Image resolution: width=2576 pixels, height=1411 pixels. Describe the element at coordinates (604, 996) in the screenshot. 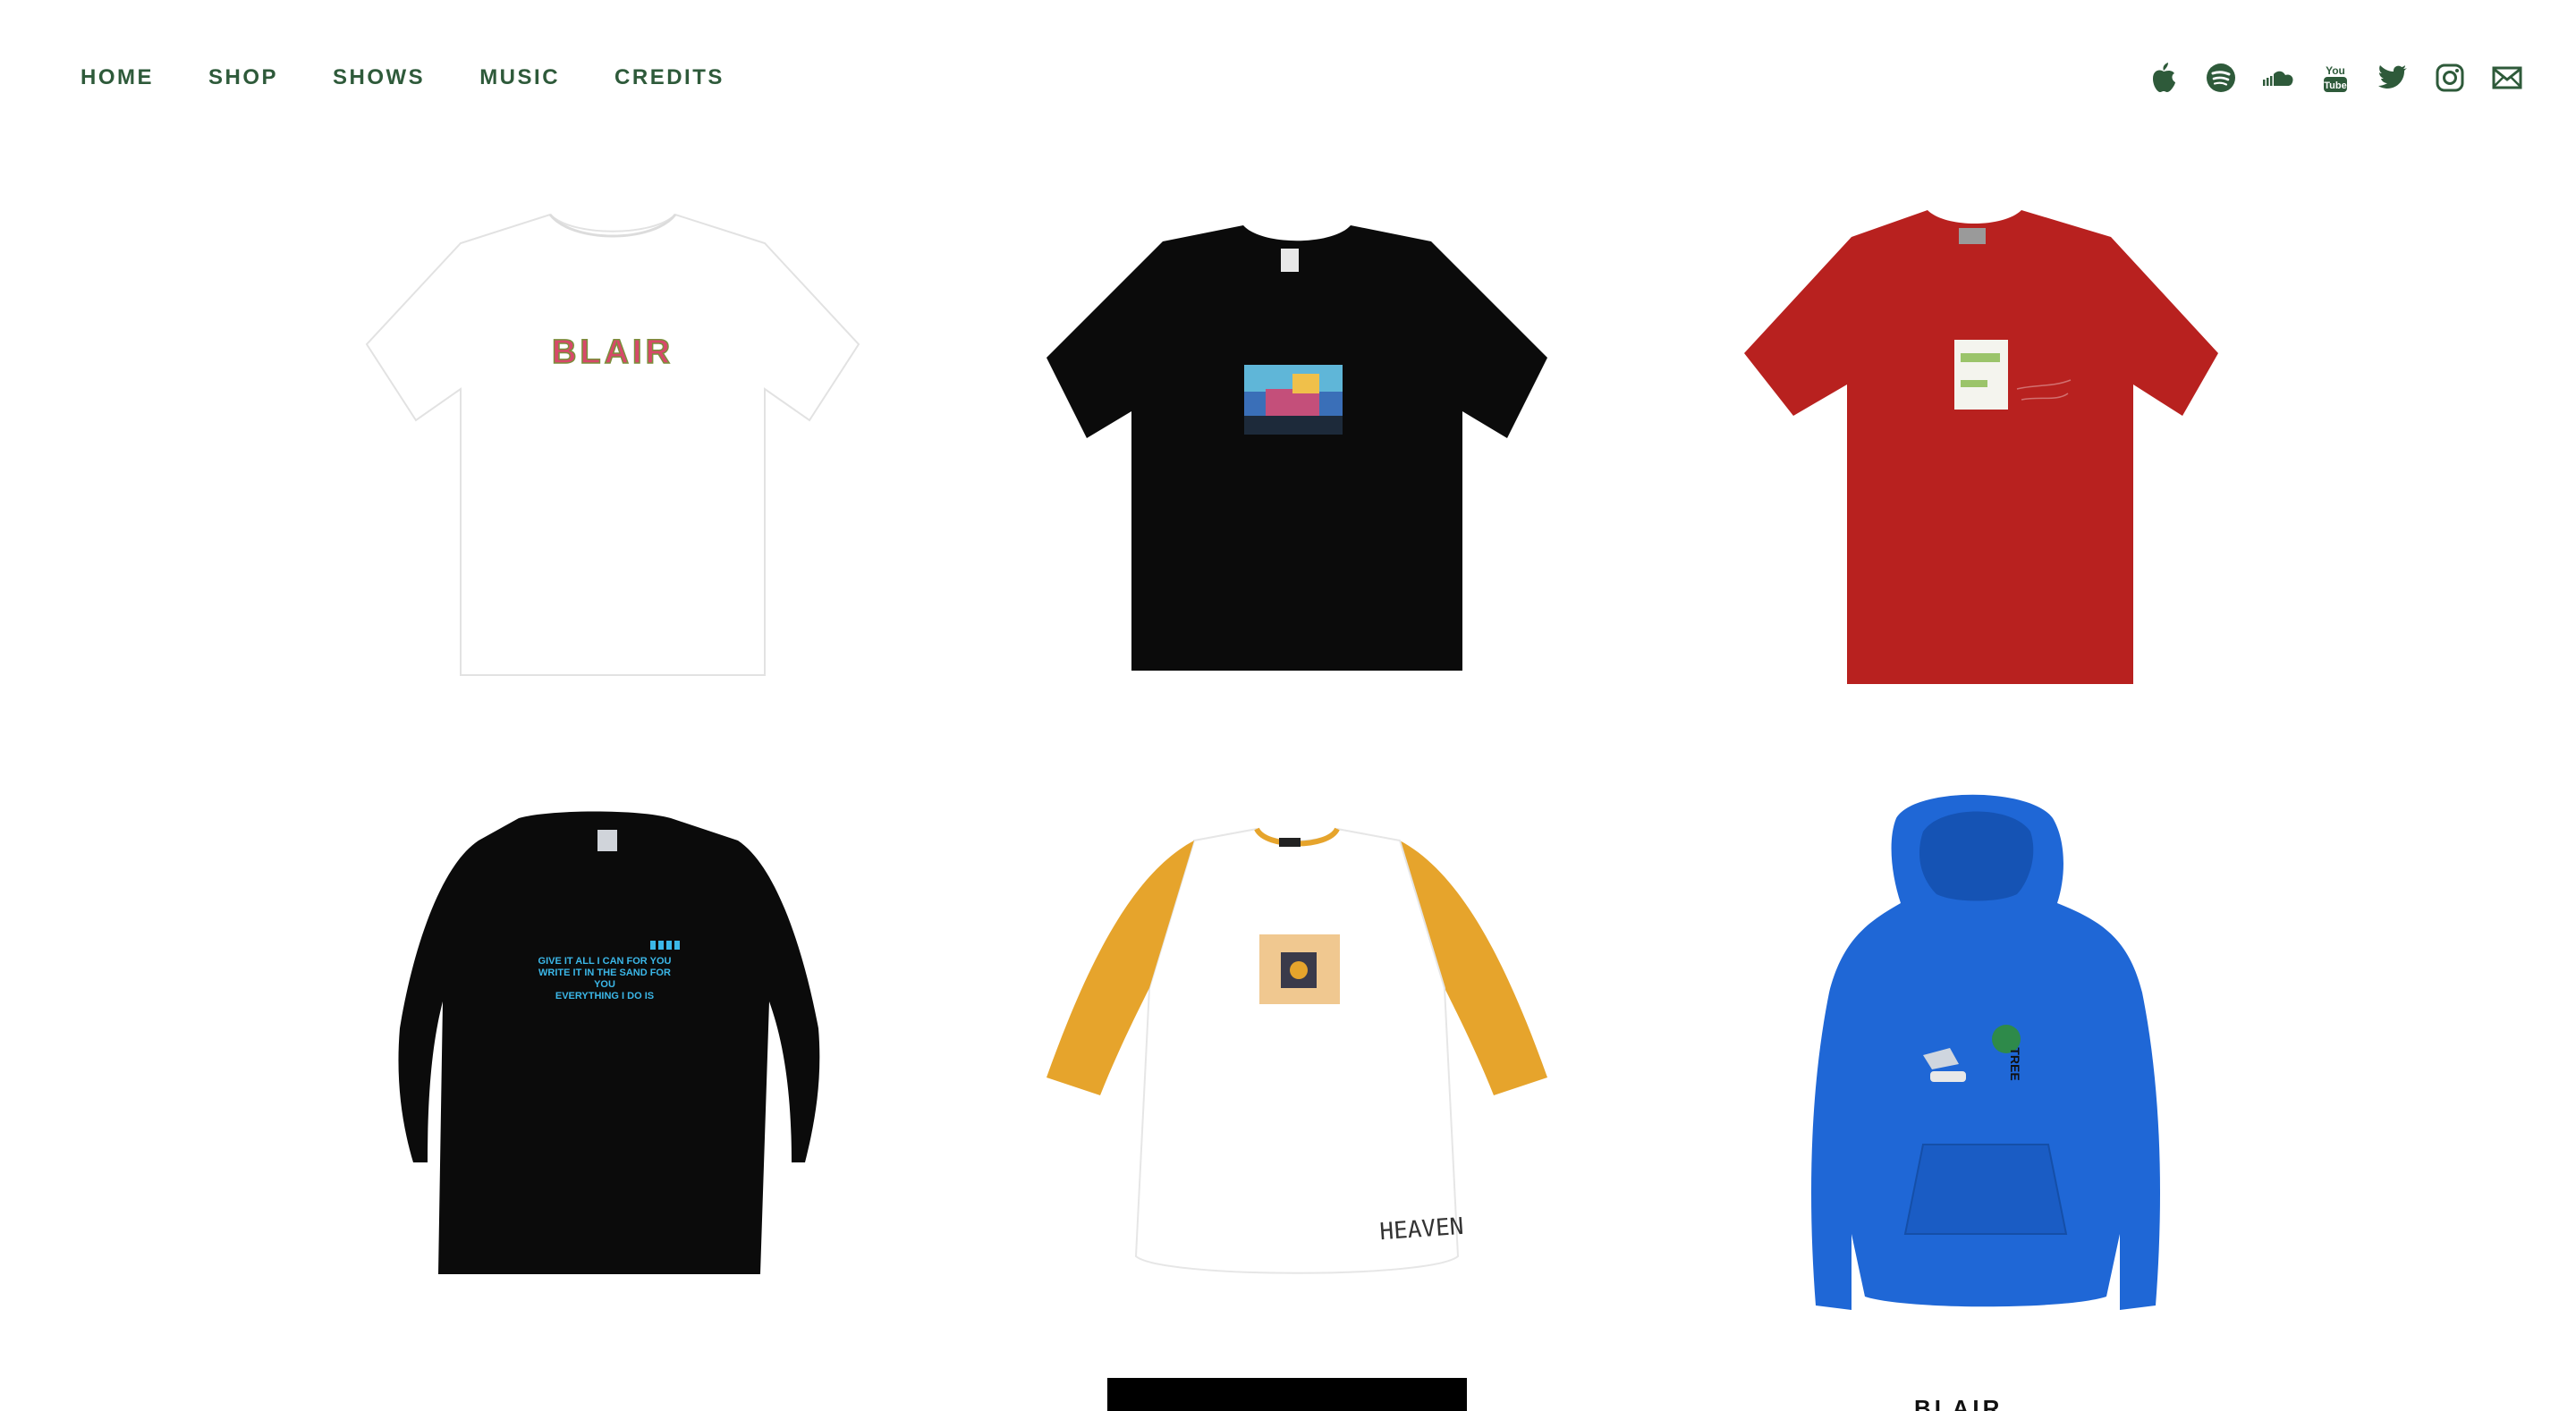

I see `longsleeve-print-line-4: EVERYTHING I DO IS` at that location.